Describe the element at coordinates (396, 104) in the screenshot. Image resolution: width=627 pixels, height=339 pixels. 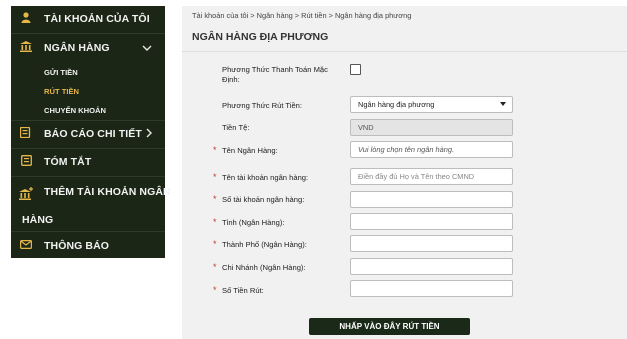
I see `withdraw-method-value: Ngân hàng địa phương` at that location.